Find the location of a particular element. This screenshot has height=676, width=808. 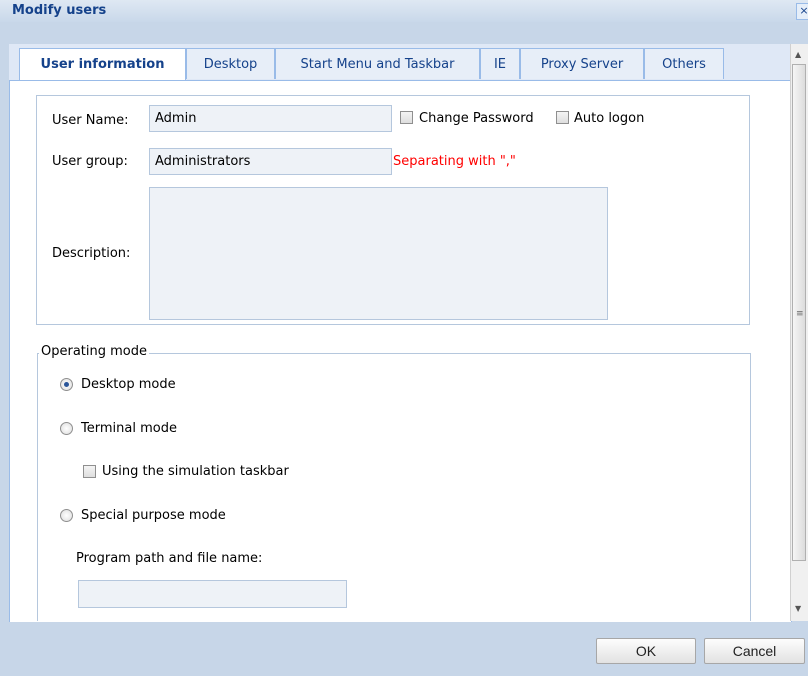

vertical-scrollbar: ▲ ≡ ▼ is located at coordinates (799, 332).